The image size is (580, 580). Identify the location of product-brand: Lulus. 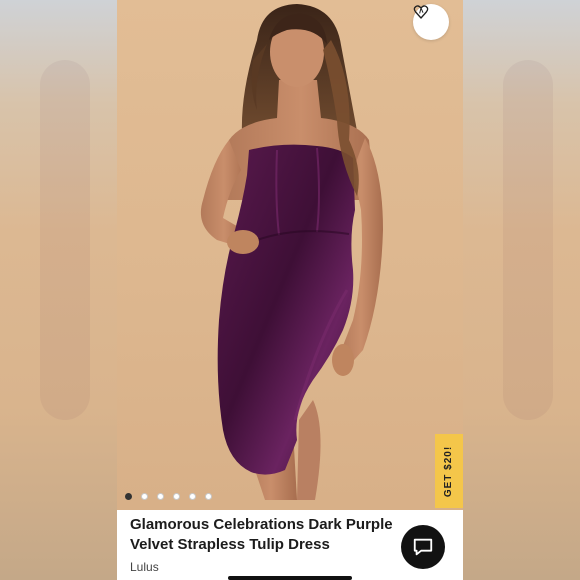
(270, 567).